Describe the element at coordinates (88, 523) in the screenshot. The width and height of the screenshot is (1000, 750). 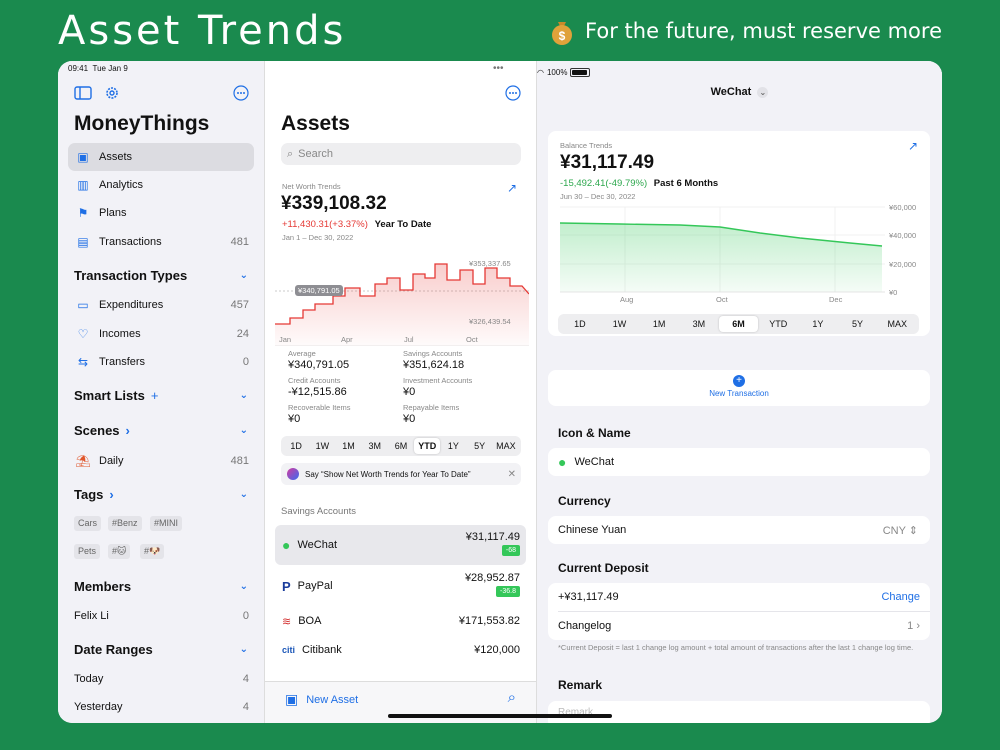
I see `tag-chip: Cars` at that location.